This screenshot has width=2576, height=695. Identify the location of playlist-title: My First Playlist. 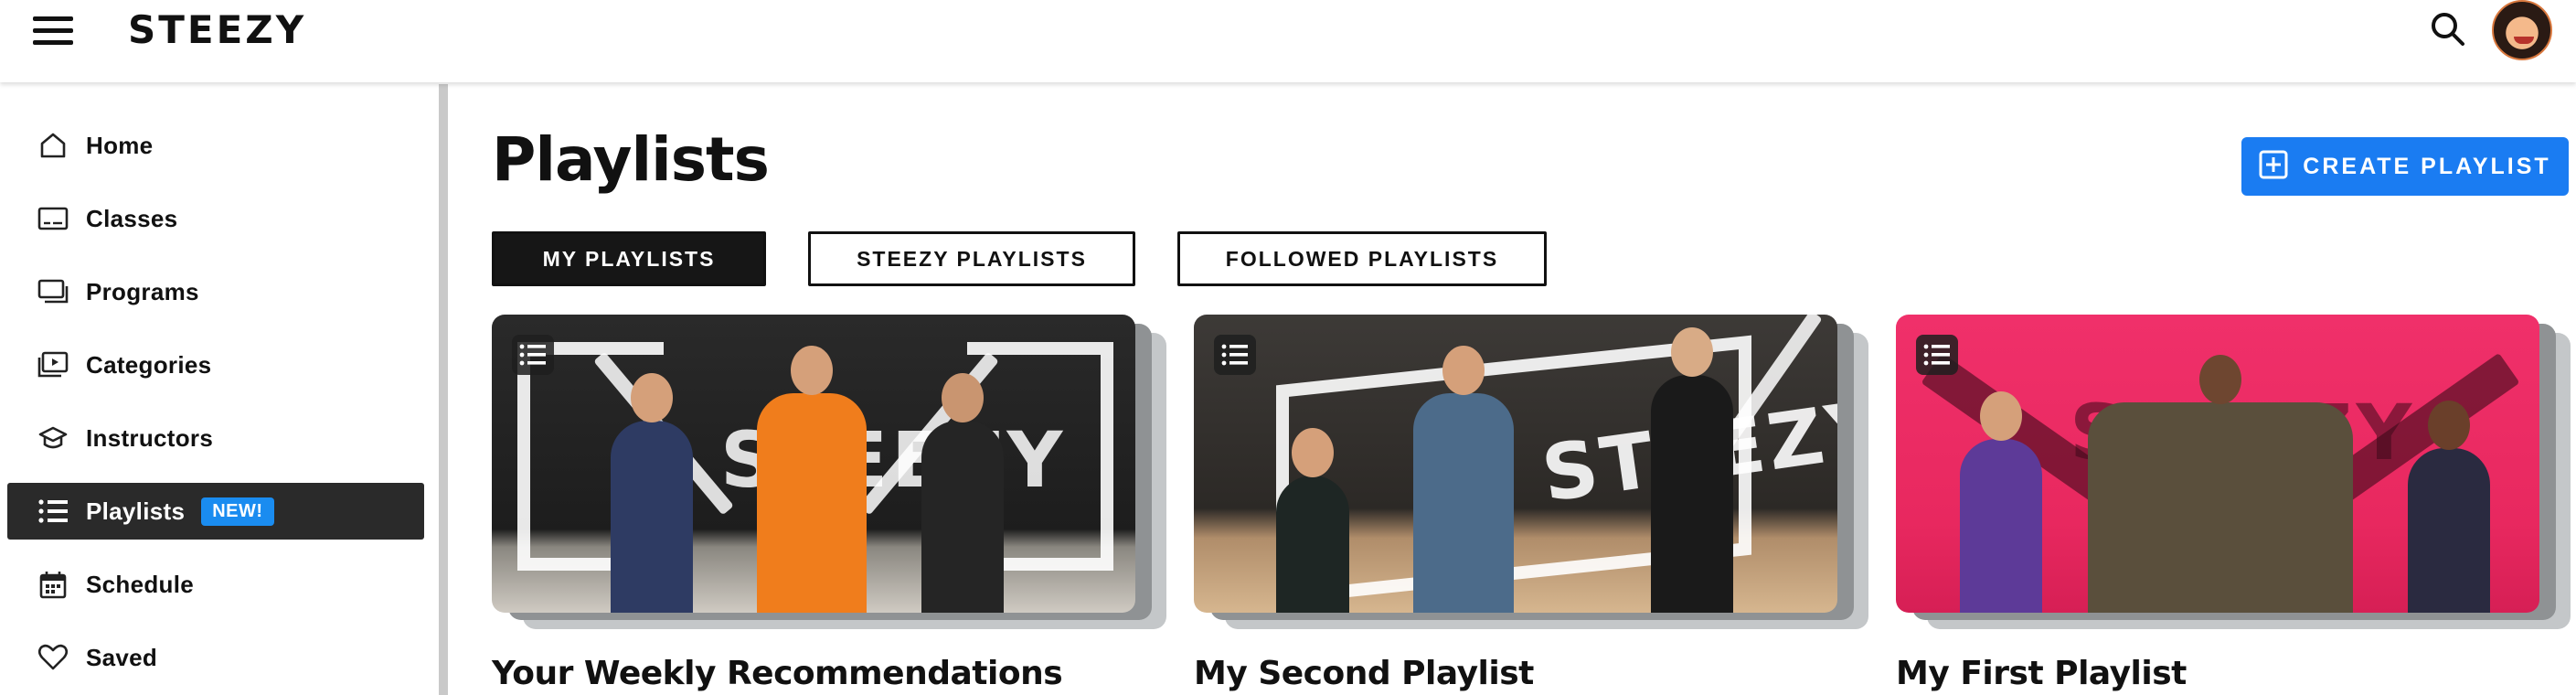
(2042, 673).